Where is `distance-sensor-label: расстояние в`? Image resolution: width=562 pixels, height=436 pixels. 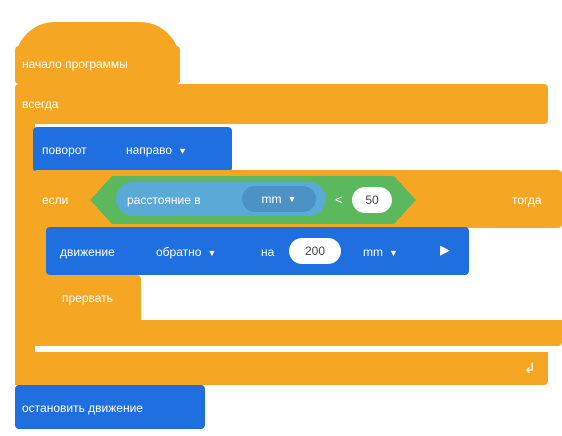
distance-sensor-label: расстояние в is located at coordinates (164, 200).